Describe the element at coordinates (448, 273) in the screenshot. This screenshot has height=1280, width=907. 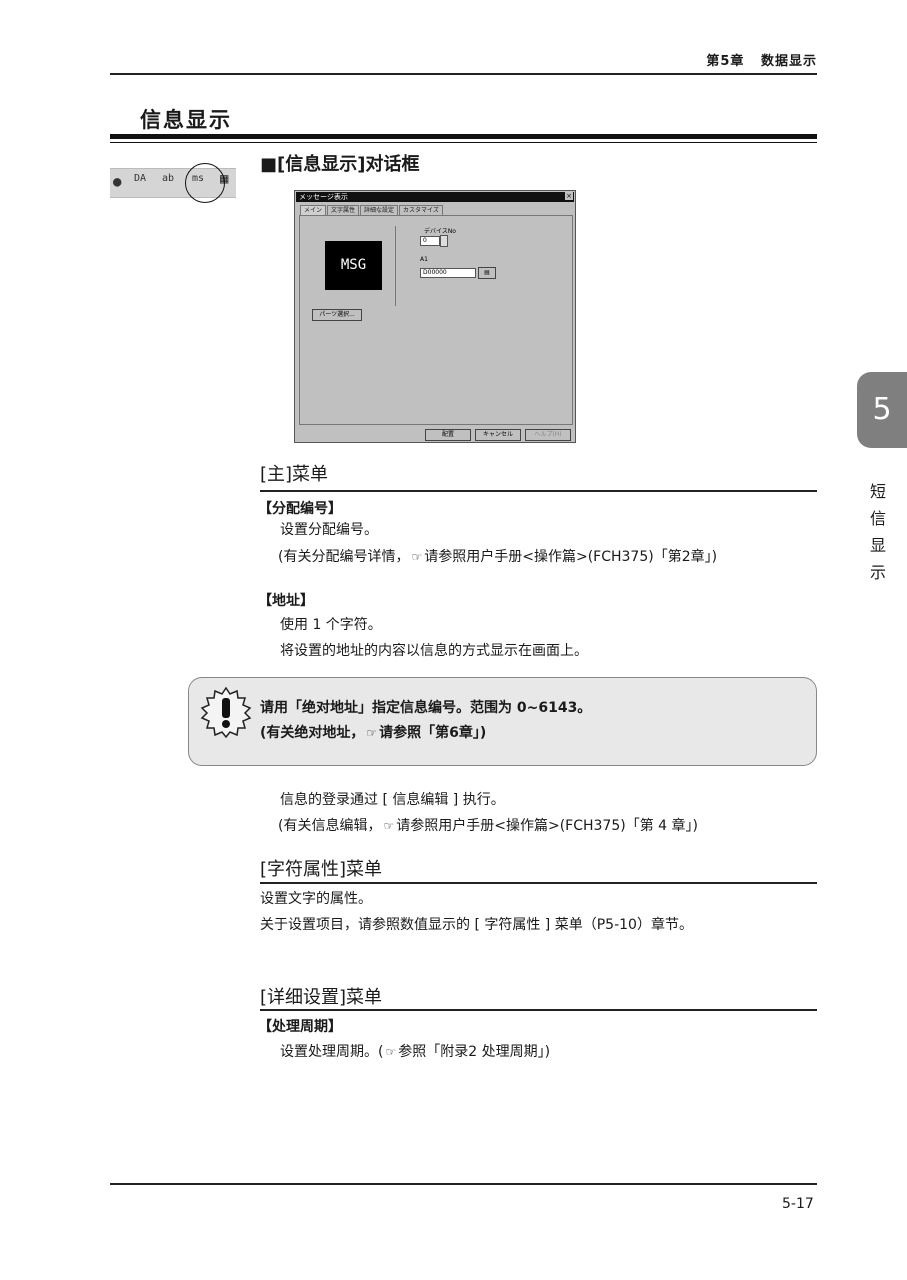
I see `a1-input: D00000` at that location.